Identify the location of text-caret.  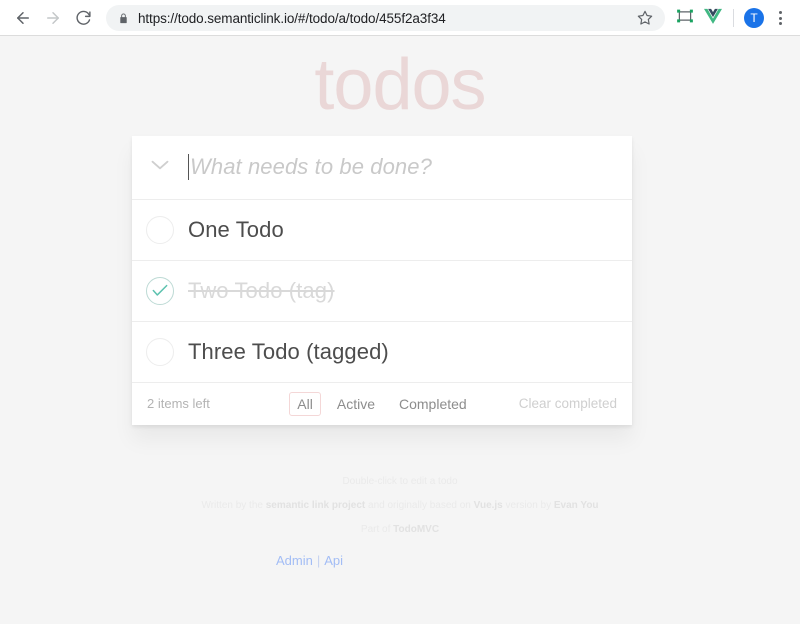
(188, 167).